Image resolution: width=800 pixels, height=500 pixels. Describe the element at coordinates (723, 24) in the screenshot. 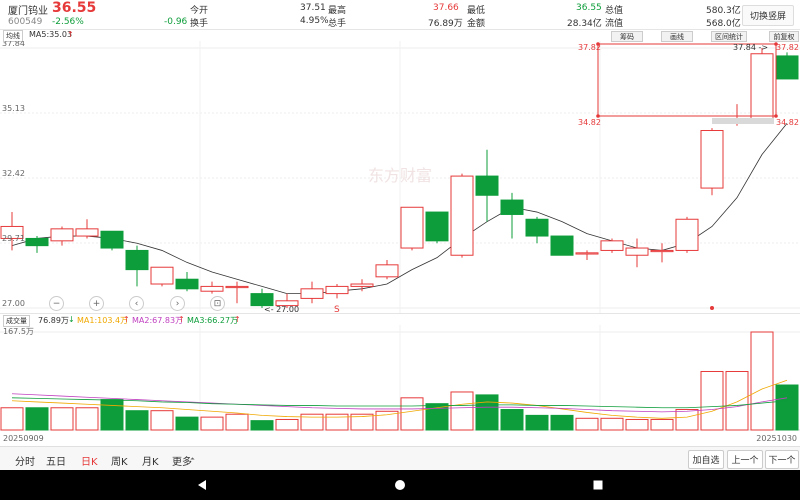

I see `float-value: 568.0亿` at that location.